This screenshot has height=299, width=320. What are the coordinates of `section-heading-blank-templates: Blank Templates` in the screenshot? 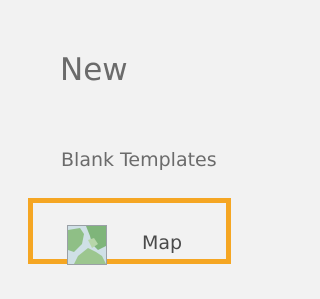 It's located at (139, 160).